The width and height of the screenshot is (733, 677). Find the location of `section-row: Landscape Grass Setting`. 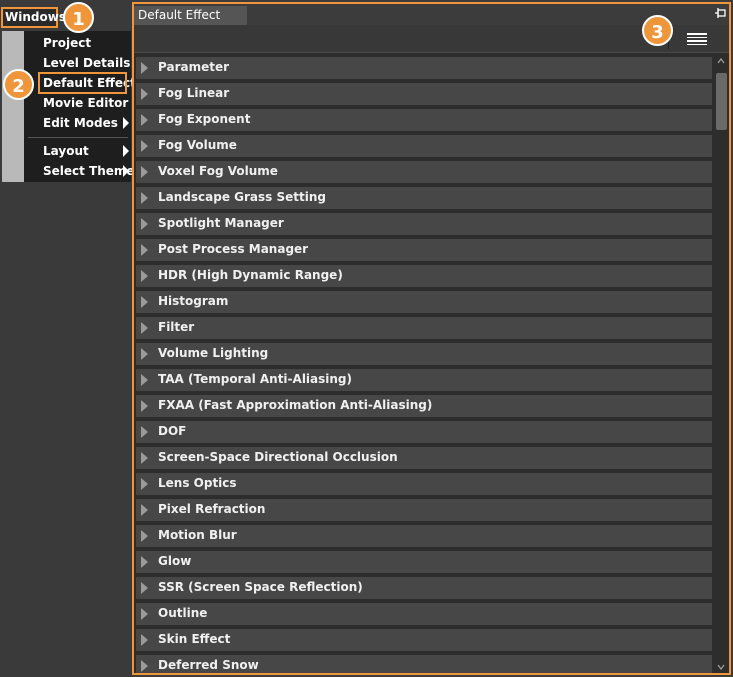

section-row: Landscape Grass Setting is located at coordinates (424, 198).